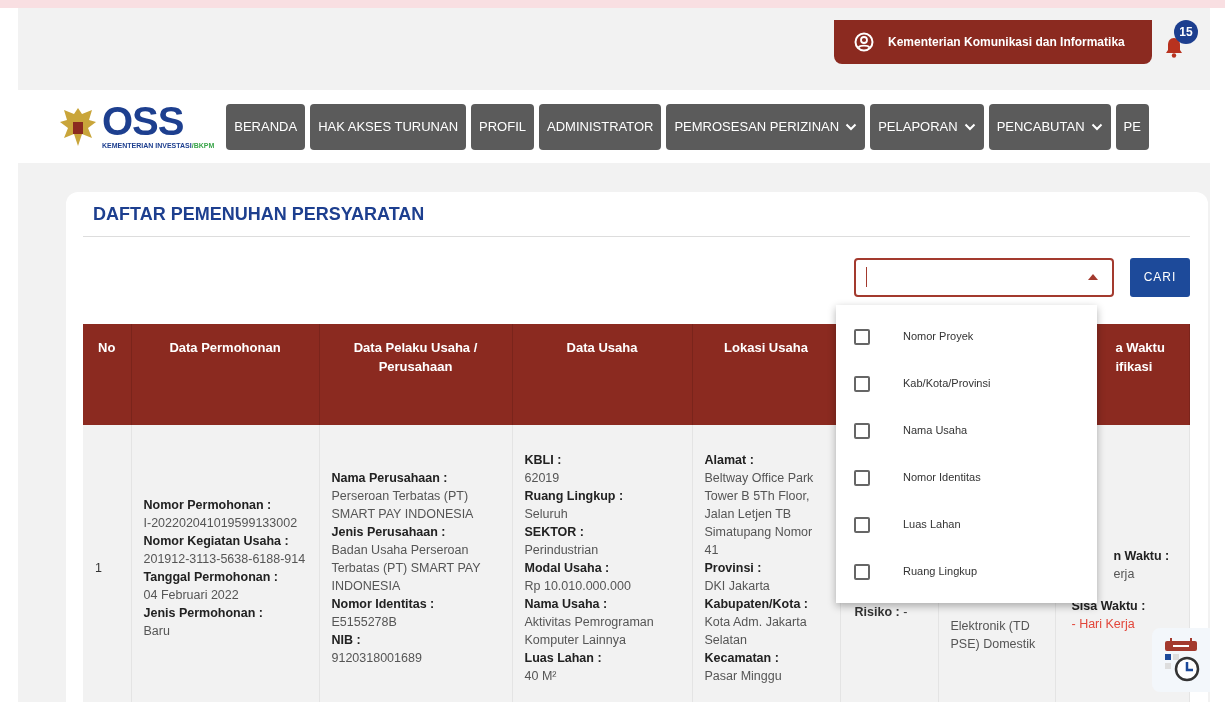 This screenshot has height=702, width=1225. What do you see at coordinates (1174, 46) in the screenshot?
I see `bell-icon` at bounding box center [1174, 46].